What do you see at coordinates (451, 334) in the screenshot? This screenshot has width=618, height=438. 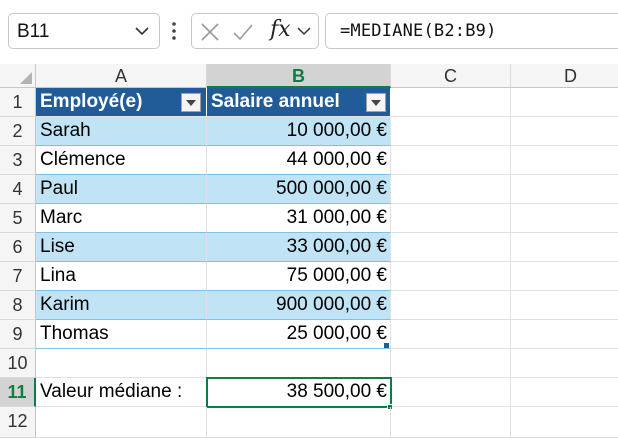 I see `cell-c9` at bounding box center [451, 334].